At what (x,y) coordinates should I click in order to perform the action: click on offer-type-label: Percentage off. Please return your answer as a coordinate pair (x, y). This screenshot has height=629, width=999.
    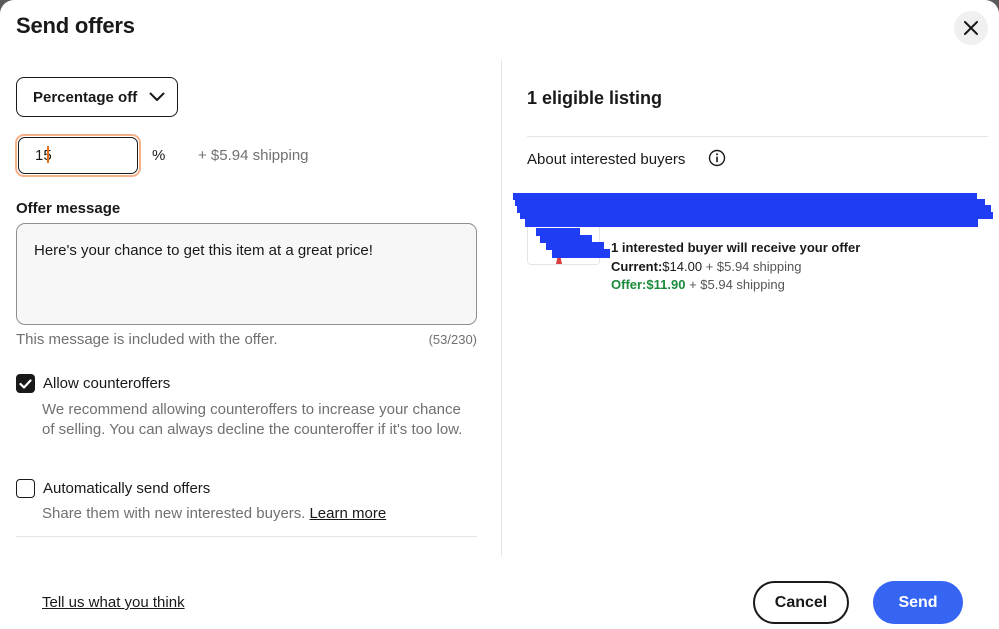
    Looking at the image, I should click on (85, 97).